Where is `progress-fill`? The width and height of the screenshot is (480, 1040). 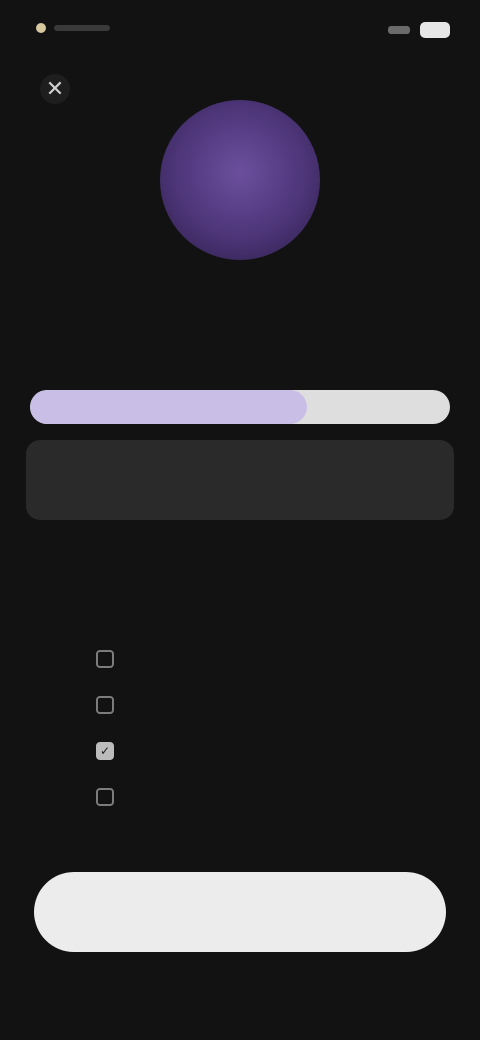 progress-fill is located at coordinates (169, 407).